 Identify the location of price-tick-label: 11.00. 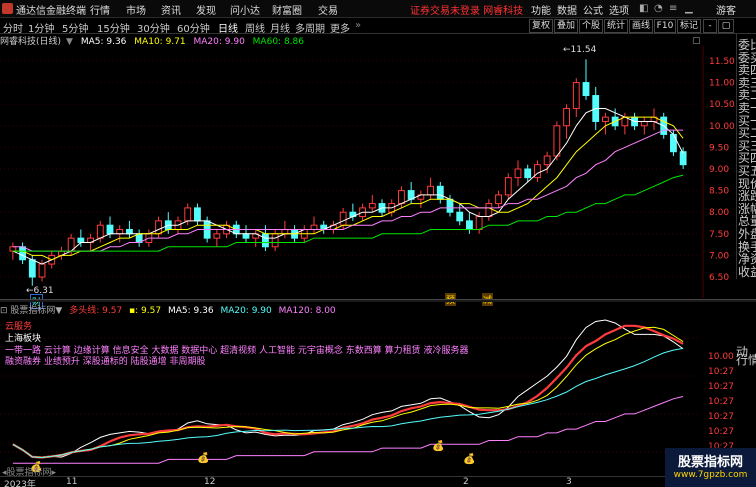
(722, 84).